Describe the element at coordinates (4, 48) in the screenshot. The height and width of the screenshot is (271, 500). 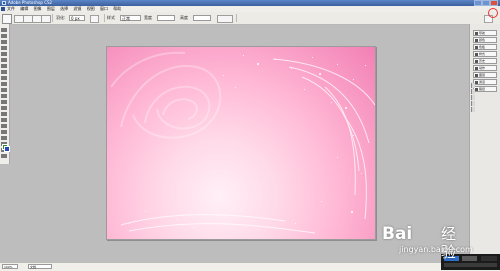
I see `magic-wand-tool-icon` at that location.